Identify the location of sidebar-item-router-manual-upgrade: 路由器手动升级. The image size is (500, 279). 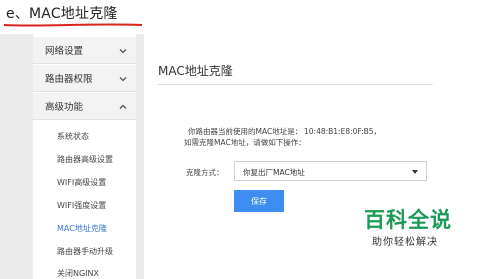
(85, 251).